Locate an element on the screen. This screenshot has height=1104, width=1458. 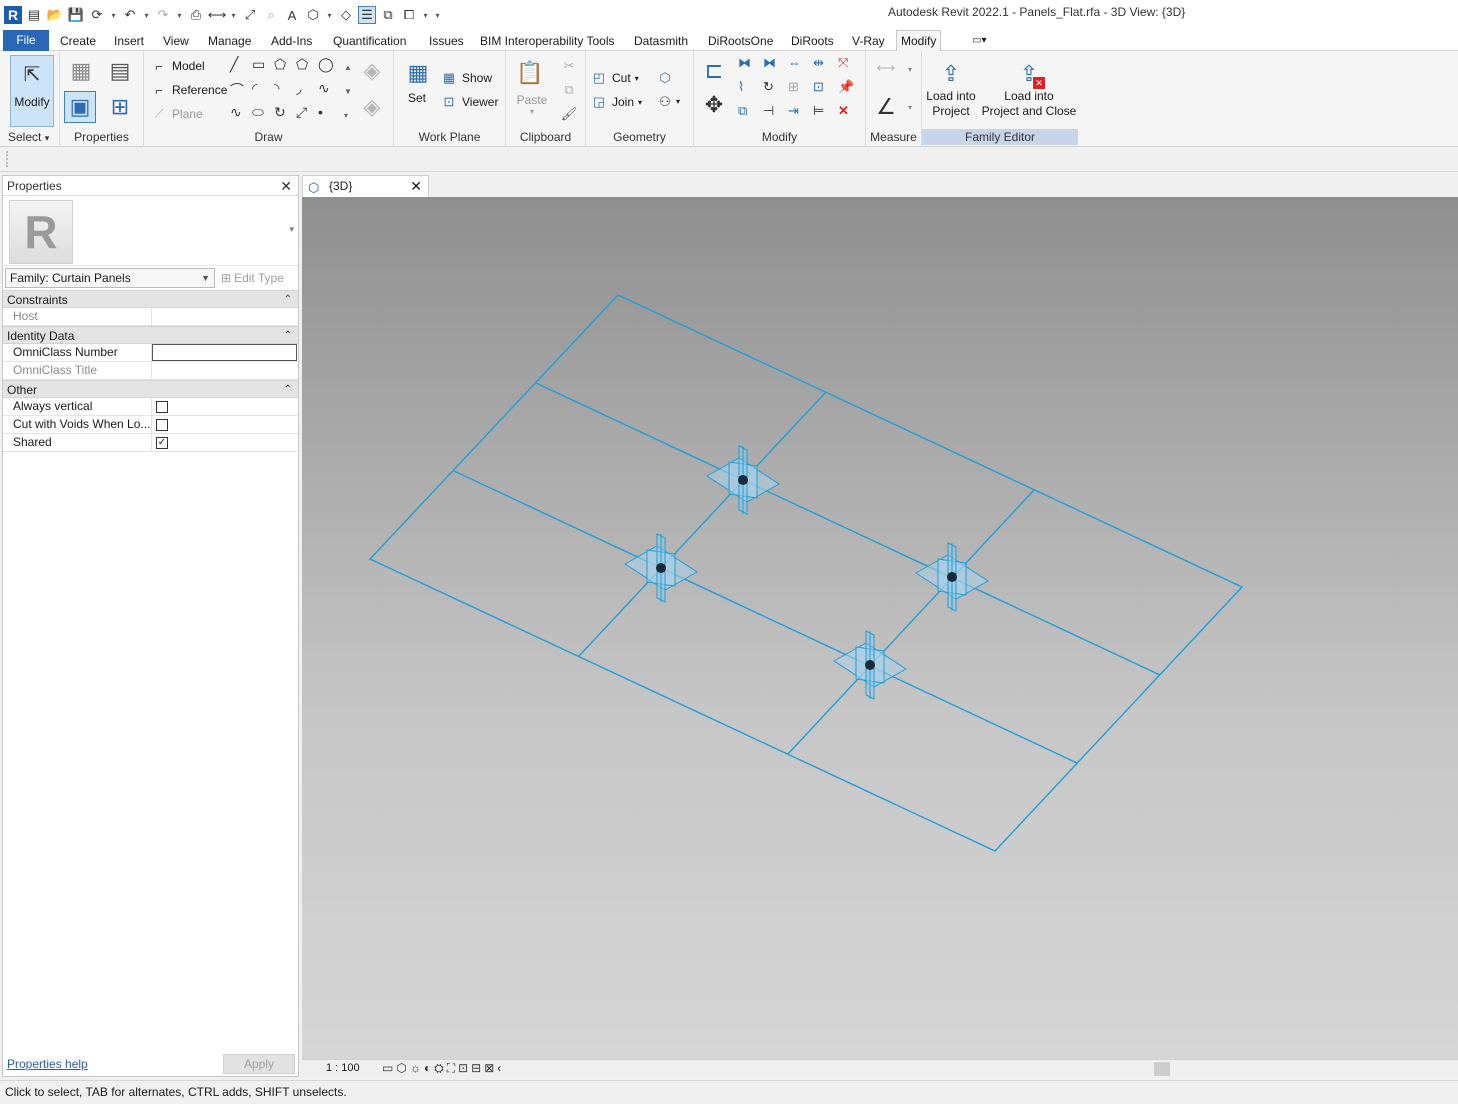
switch-windows-icon: ⧠ is located at coordinates (409, 15).